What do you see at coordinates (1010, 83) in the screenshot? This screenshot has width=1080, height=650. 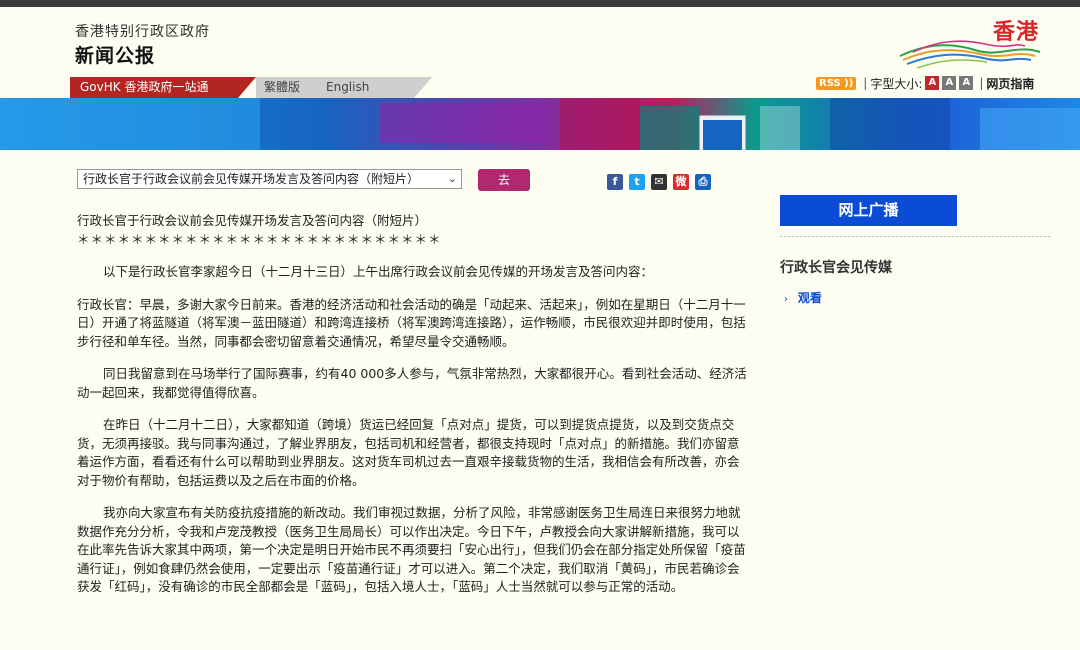 I see `web-guide-link: 网页指南` at bounding box center [1010, 83].